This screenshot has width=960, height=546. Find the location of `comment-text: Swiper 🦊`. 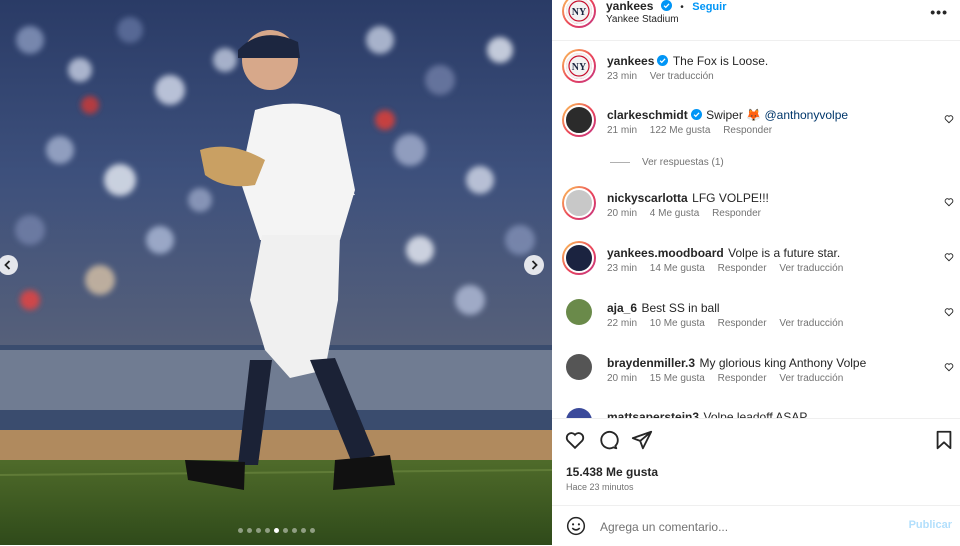

comment-text: Swiper 🦊 is located at coordinates (735, 115).